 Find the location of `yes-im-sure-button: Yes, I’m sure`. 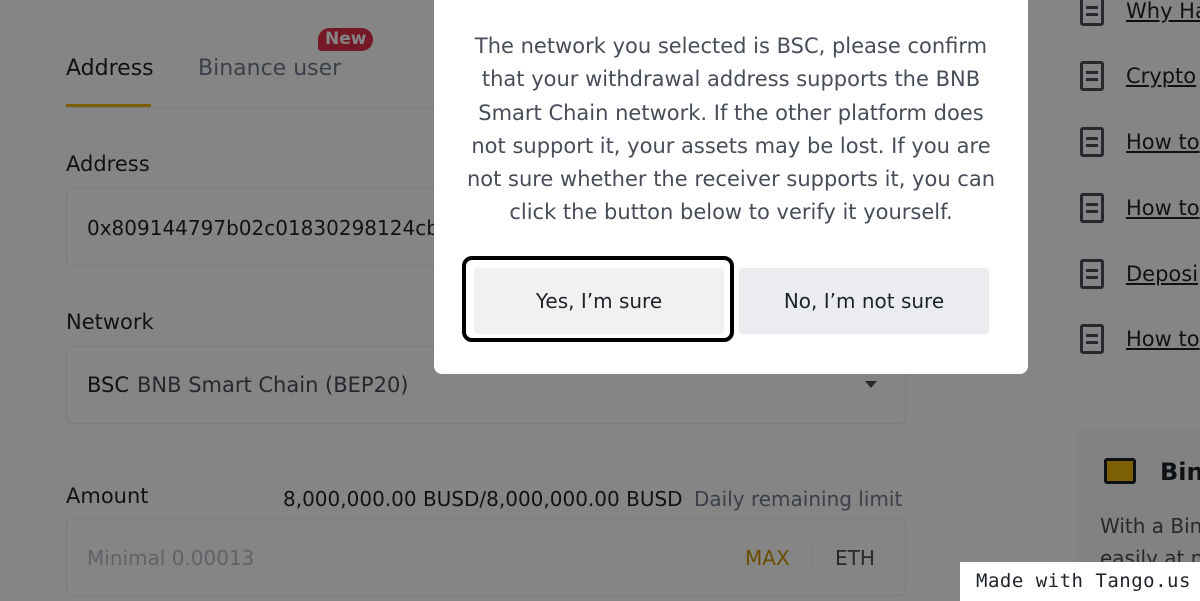

yes-im-sure-button: Yes, I’m sure is located at coordinates (599, 301).